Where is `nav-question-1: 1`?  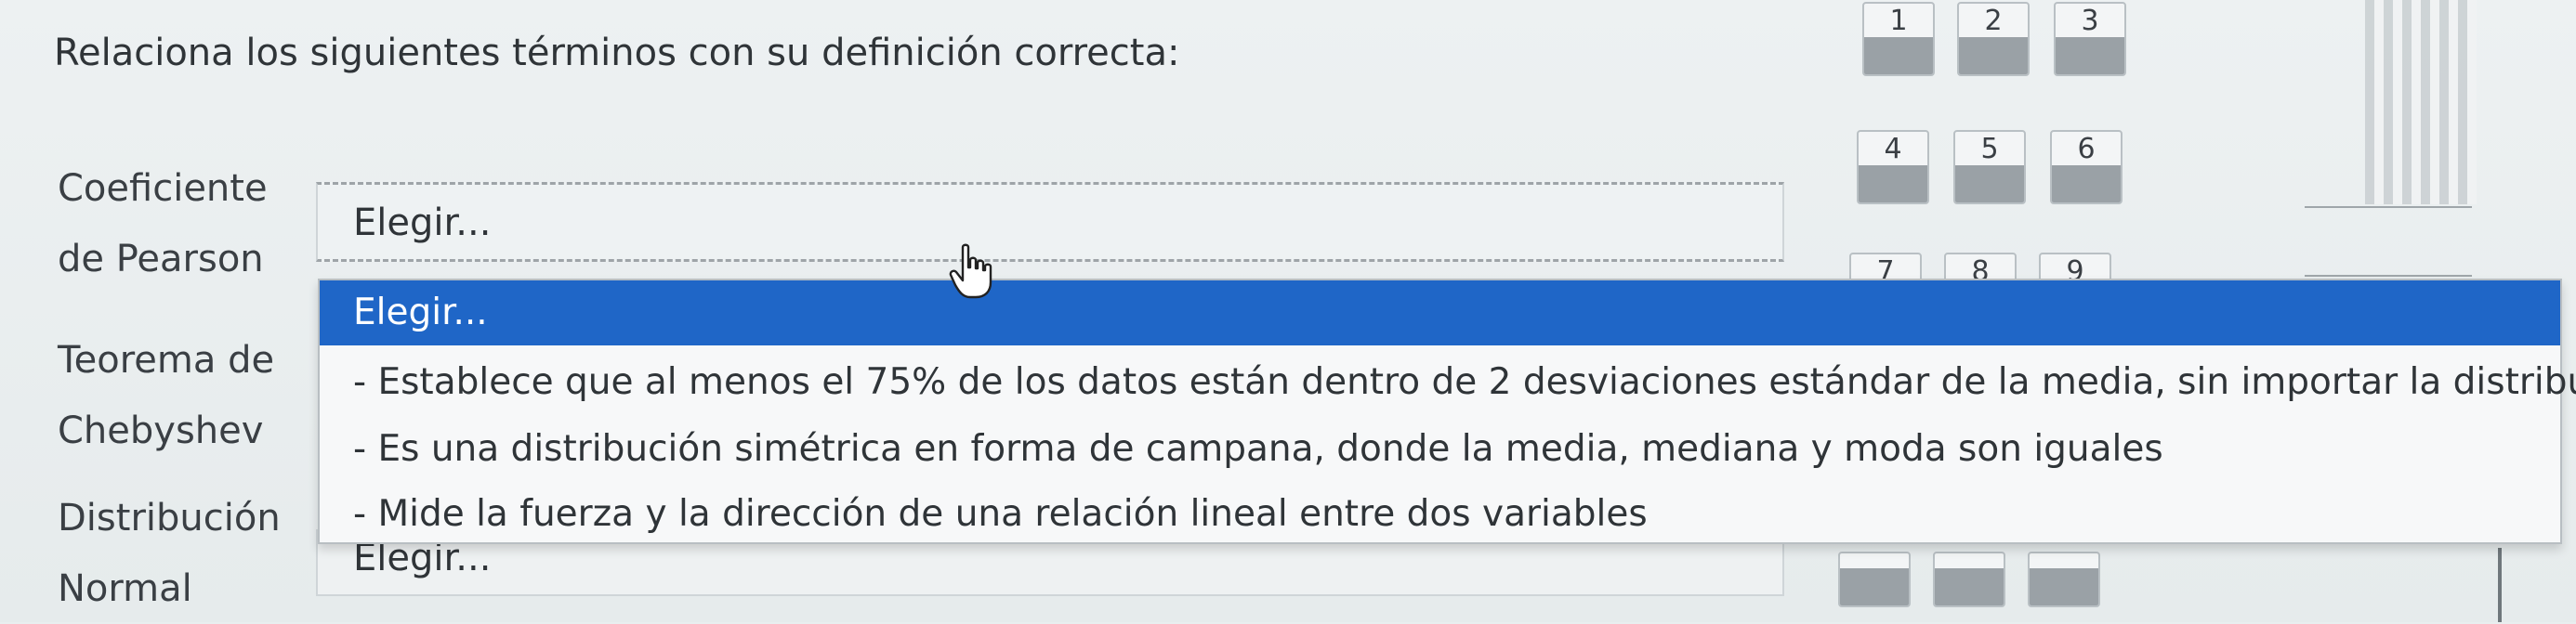 nav-question-1: 1 is located at coordinates (1898, 39).